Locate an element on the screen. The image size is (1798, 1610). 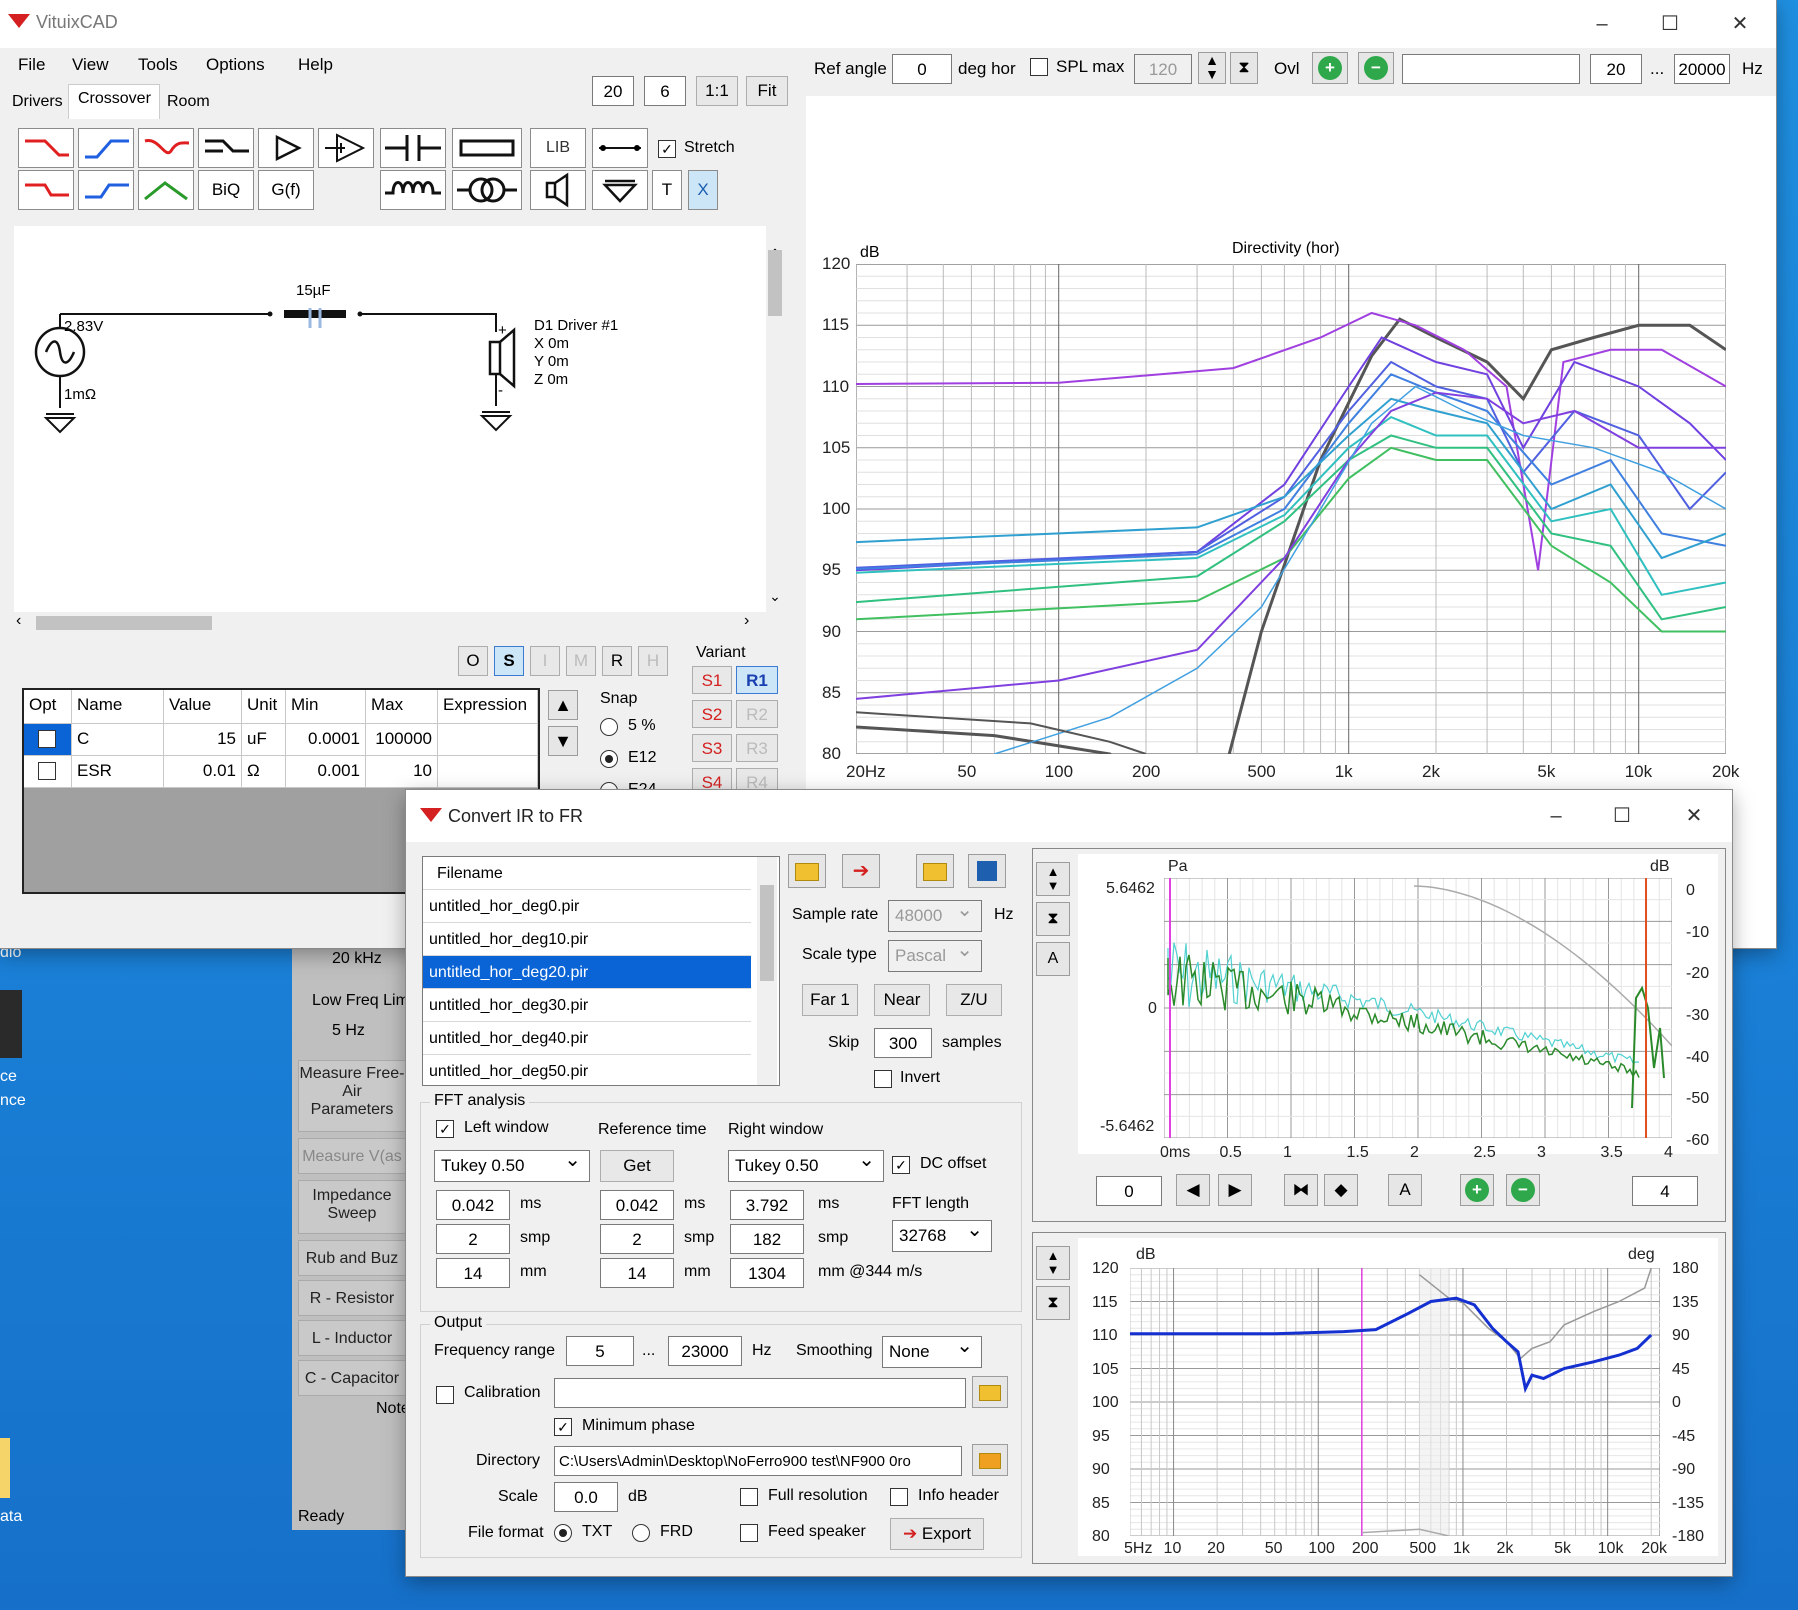
freq-low-field: 5 Hz is located at coordinates (348, 1031).